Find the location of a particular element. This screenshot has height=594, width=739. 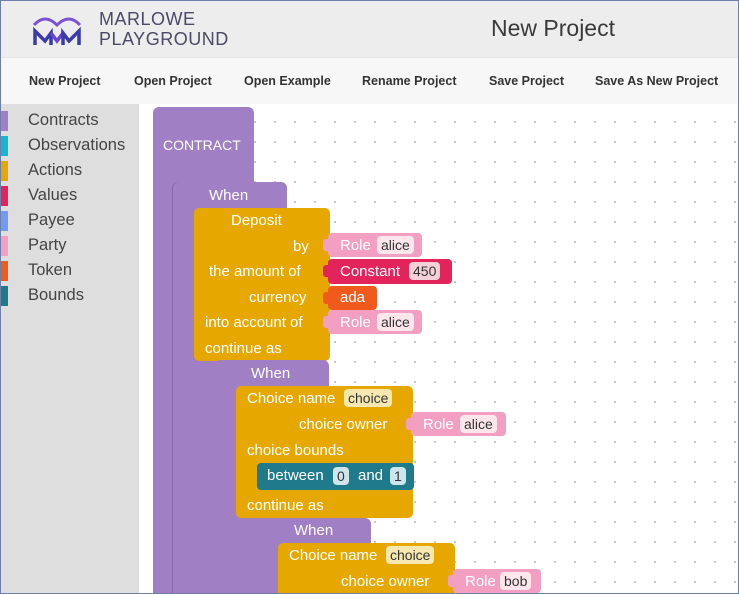

category-label: Contracts is located at coordinates (63, 120).